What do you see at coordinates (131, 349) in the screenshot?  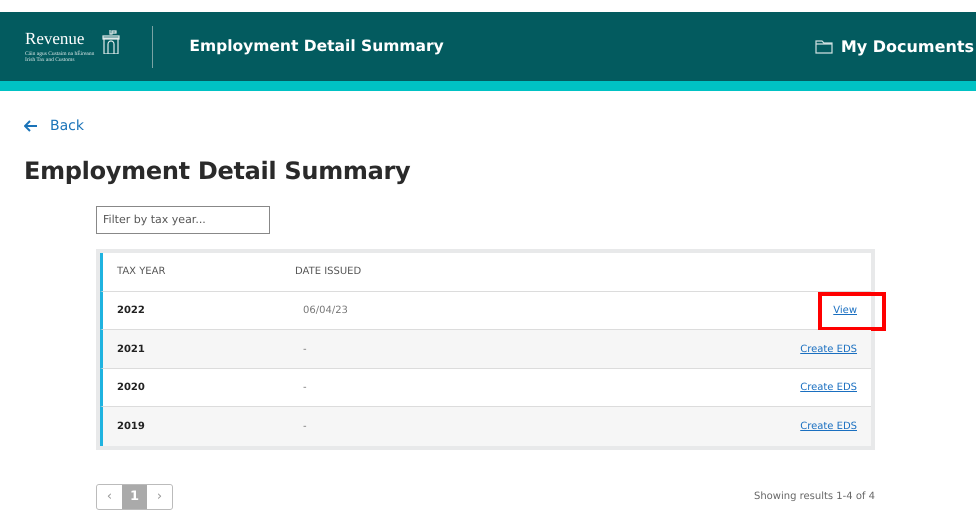 I see `table-cell-text: 2021` at bounding box center [131, 349].